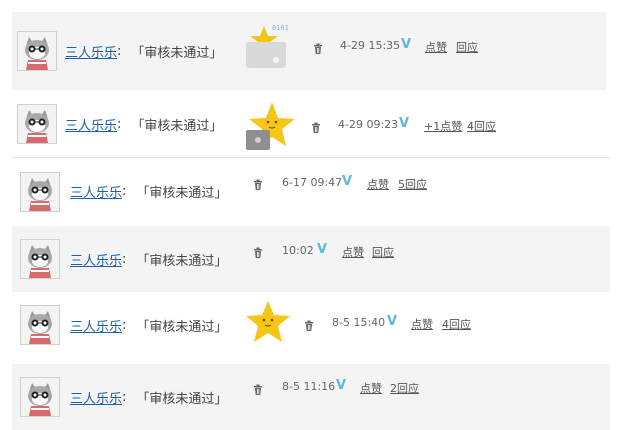  What do you see at coordinates (368, 124) in the screenshot?
I see `timestamp: 4-29 09:23` at bounding box center [368, 124].